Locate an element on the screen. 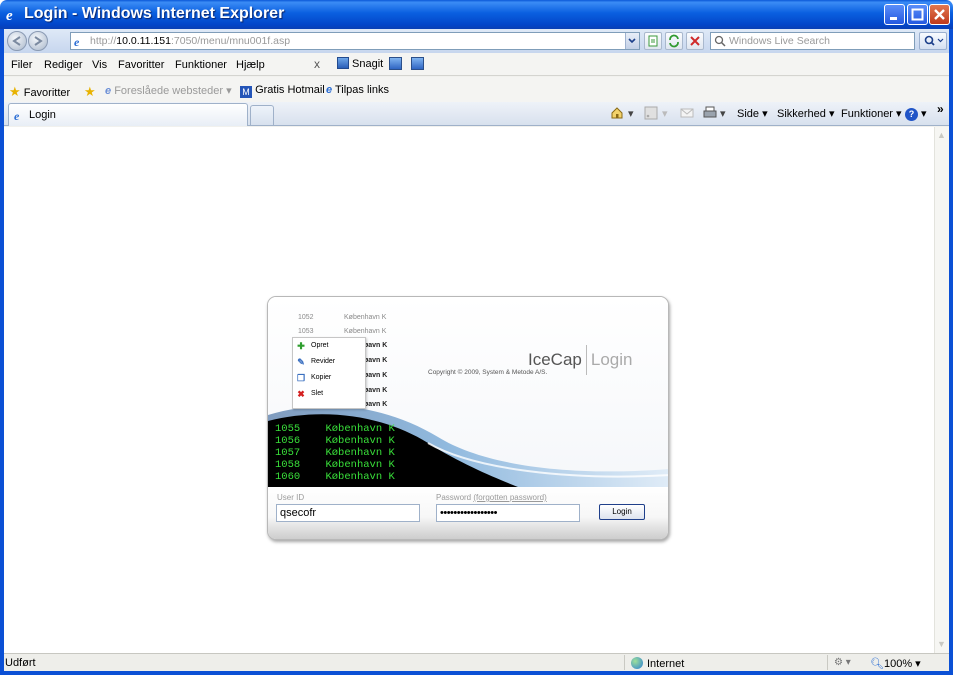 This screenshot has height=675, width=953. compatibility-button is located at coordinates (653, 41).